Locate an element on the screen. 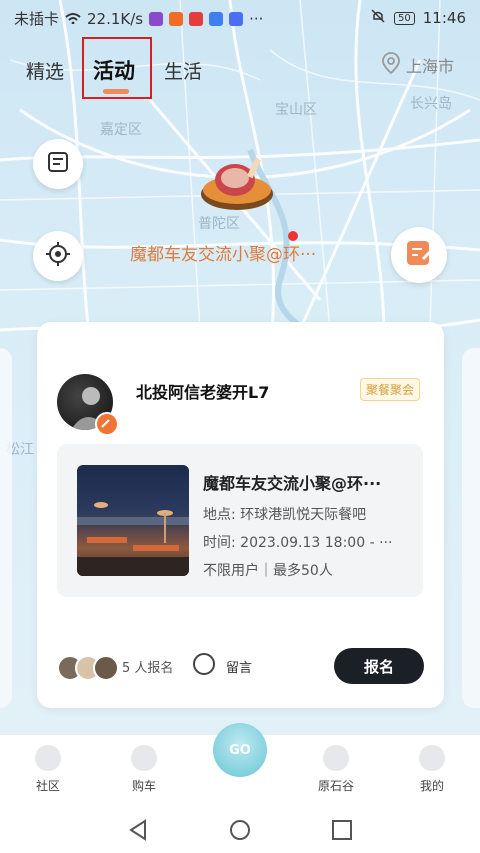 Image resolution: width=480 pixels, height=853 pixels. locate-button is located at coordinates (58, 256).